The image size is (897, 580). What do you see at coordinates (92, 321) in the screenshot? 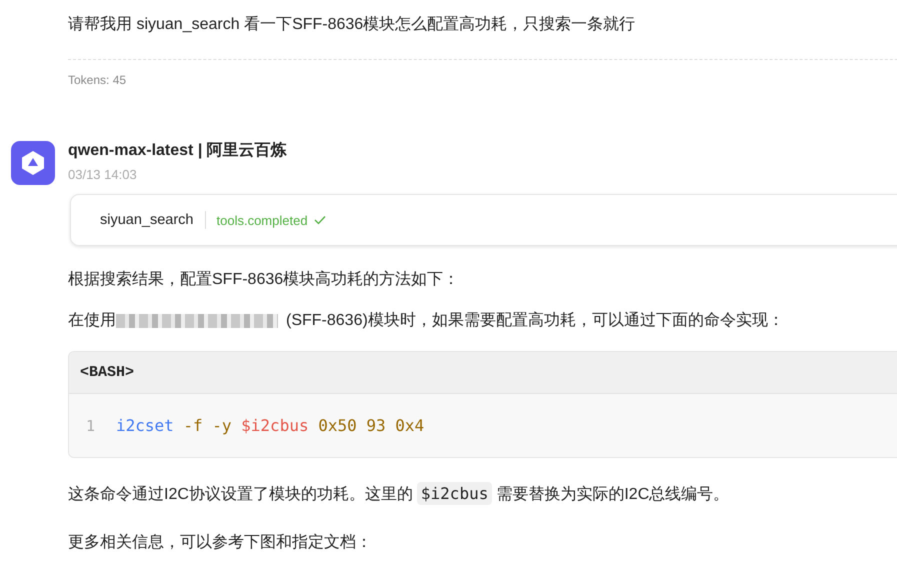
I see `reply-text: 在使用` at bounding box center [92, 321].